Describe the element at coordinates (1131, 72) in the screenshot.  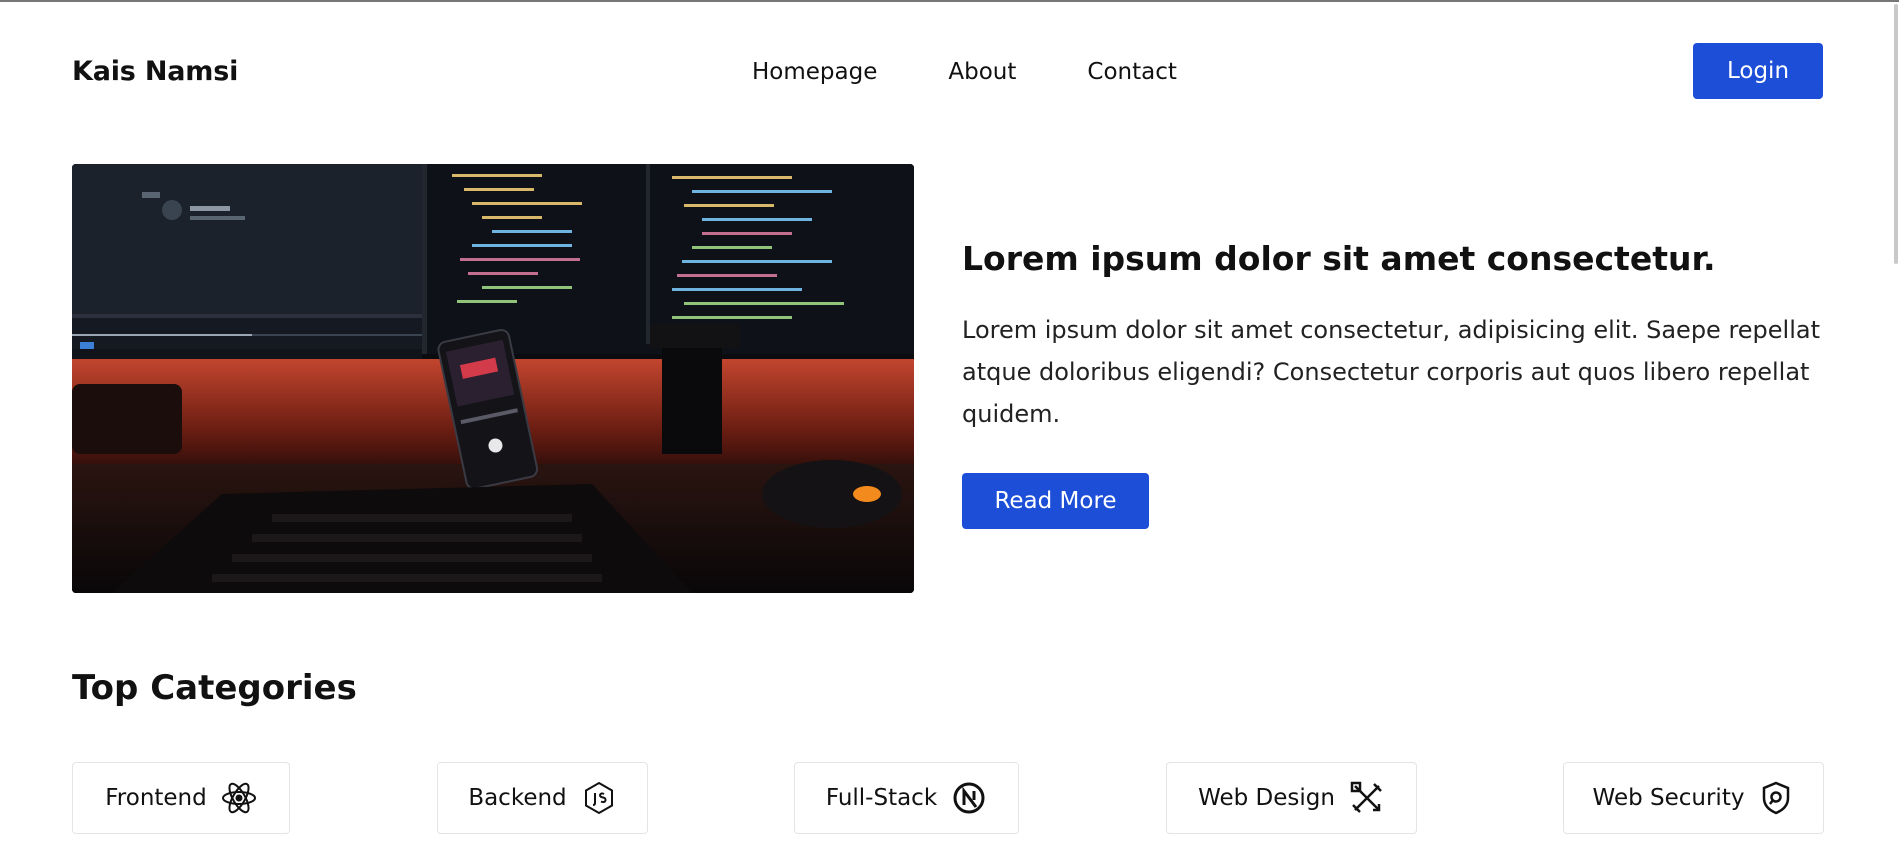
I see `nav-link-contact: Contact` at that location.